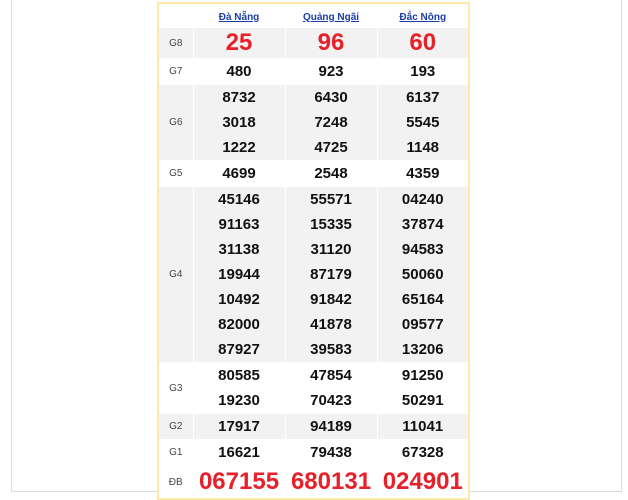  What do you see at coordinates (239, 299) in the screenshot?
I see `prize-number: 10492` at bounding box center [239, 299].